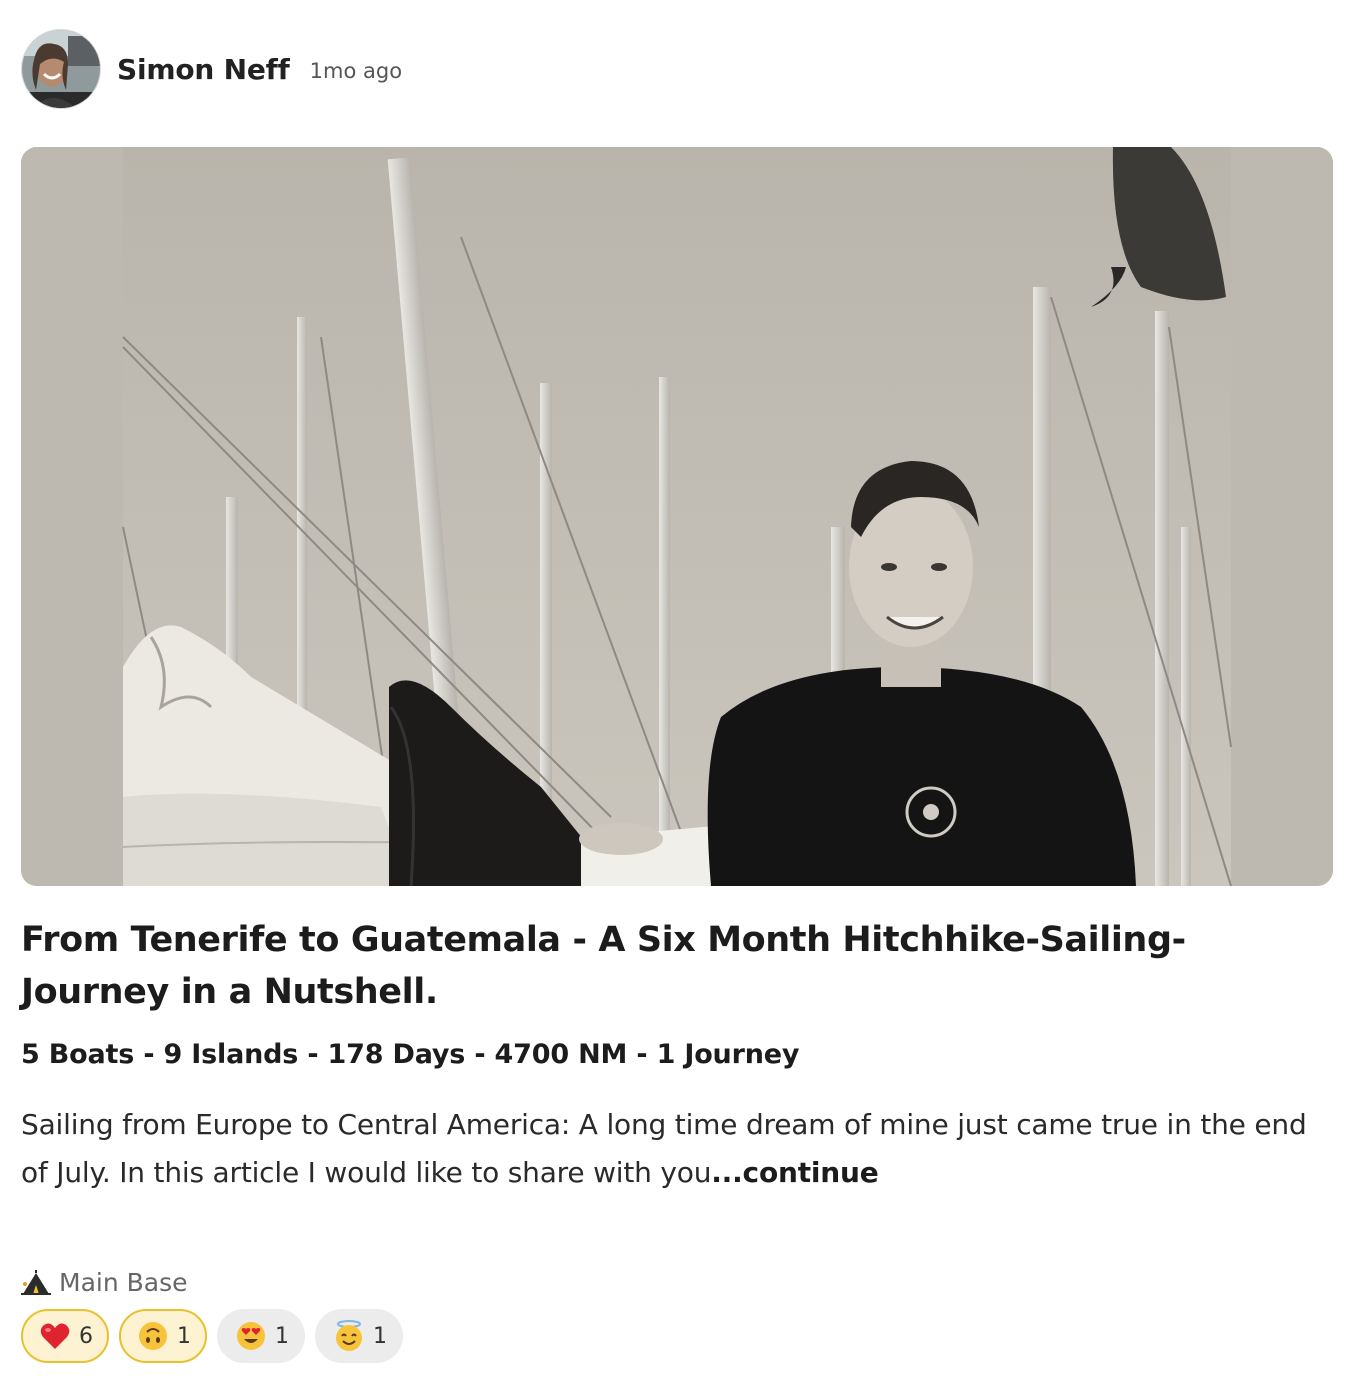 This screenshot has width=1360, height=1388. What do you see at coordinates (251, 1336) in the screenshot?
I see `heart-eyes-face-icon` at bounding box center [251, 1336].